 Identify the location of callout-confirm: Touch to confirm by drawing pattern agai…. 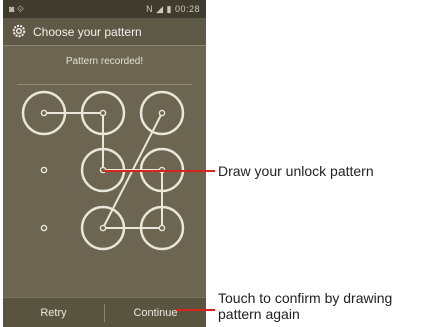
(305, 306).